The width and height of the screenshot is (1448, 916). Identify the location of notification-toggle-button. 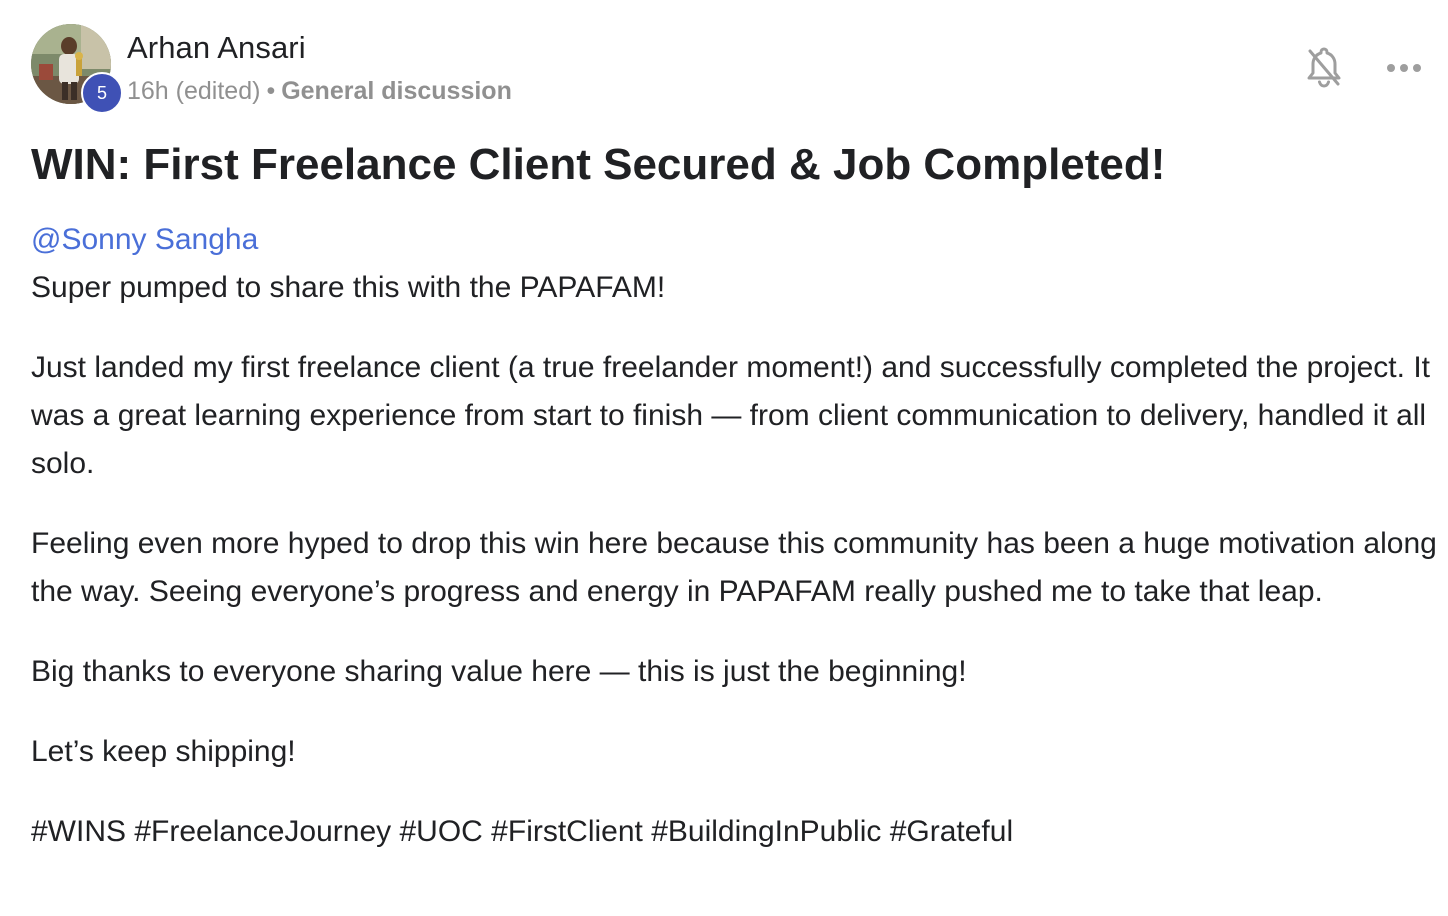
(1324, 68).